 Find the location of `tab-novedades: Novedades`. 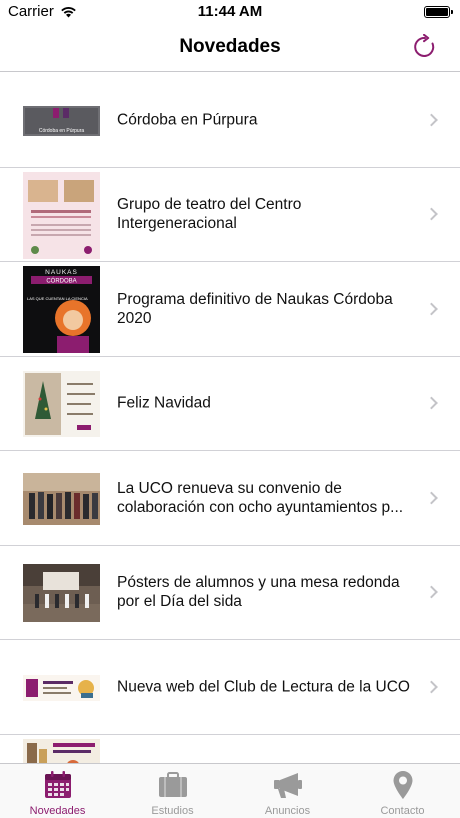

tab-novedades: Novedades is located at coordinates (57, 791).